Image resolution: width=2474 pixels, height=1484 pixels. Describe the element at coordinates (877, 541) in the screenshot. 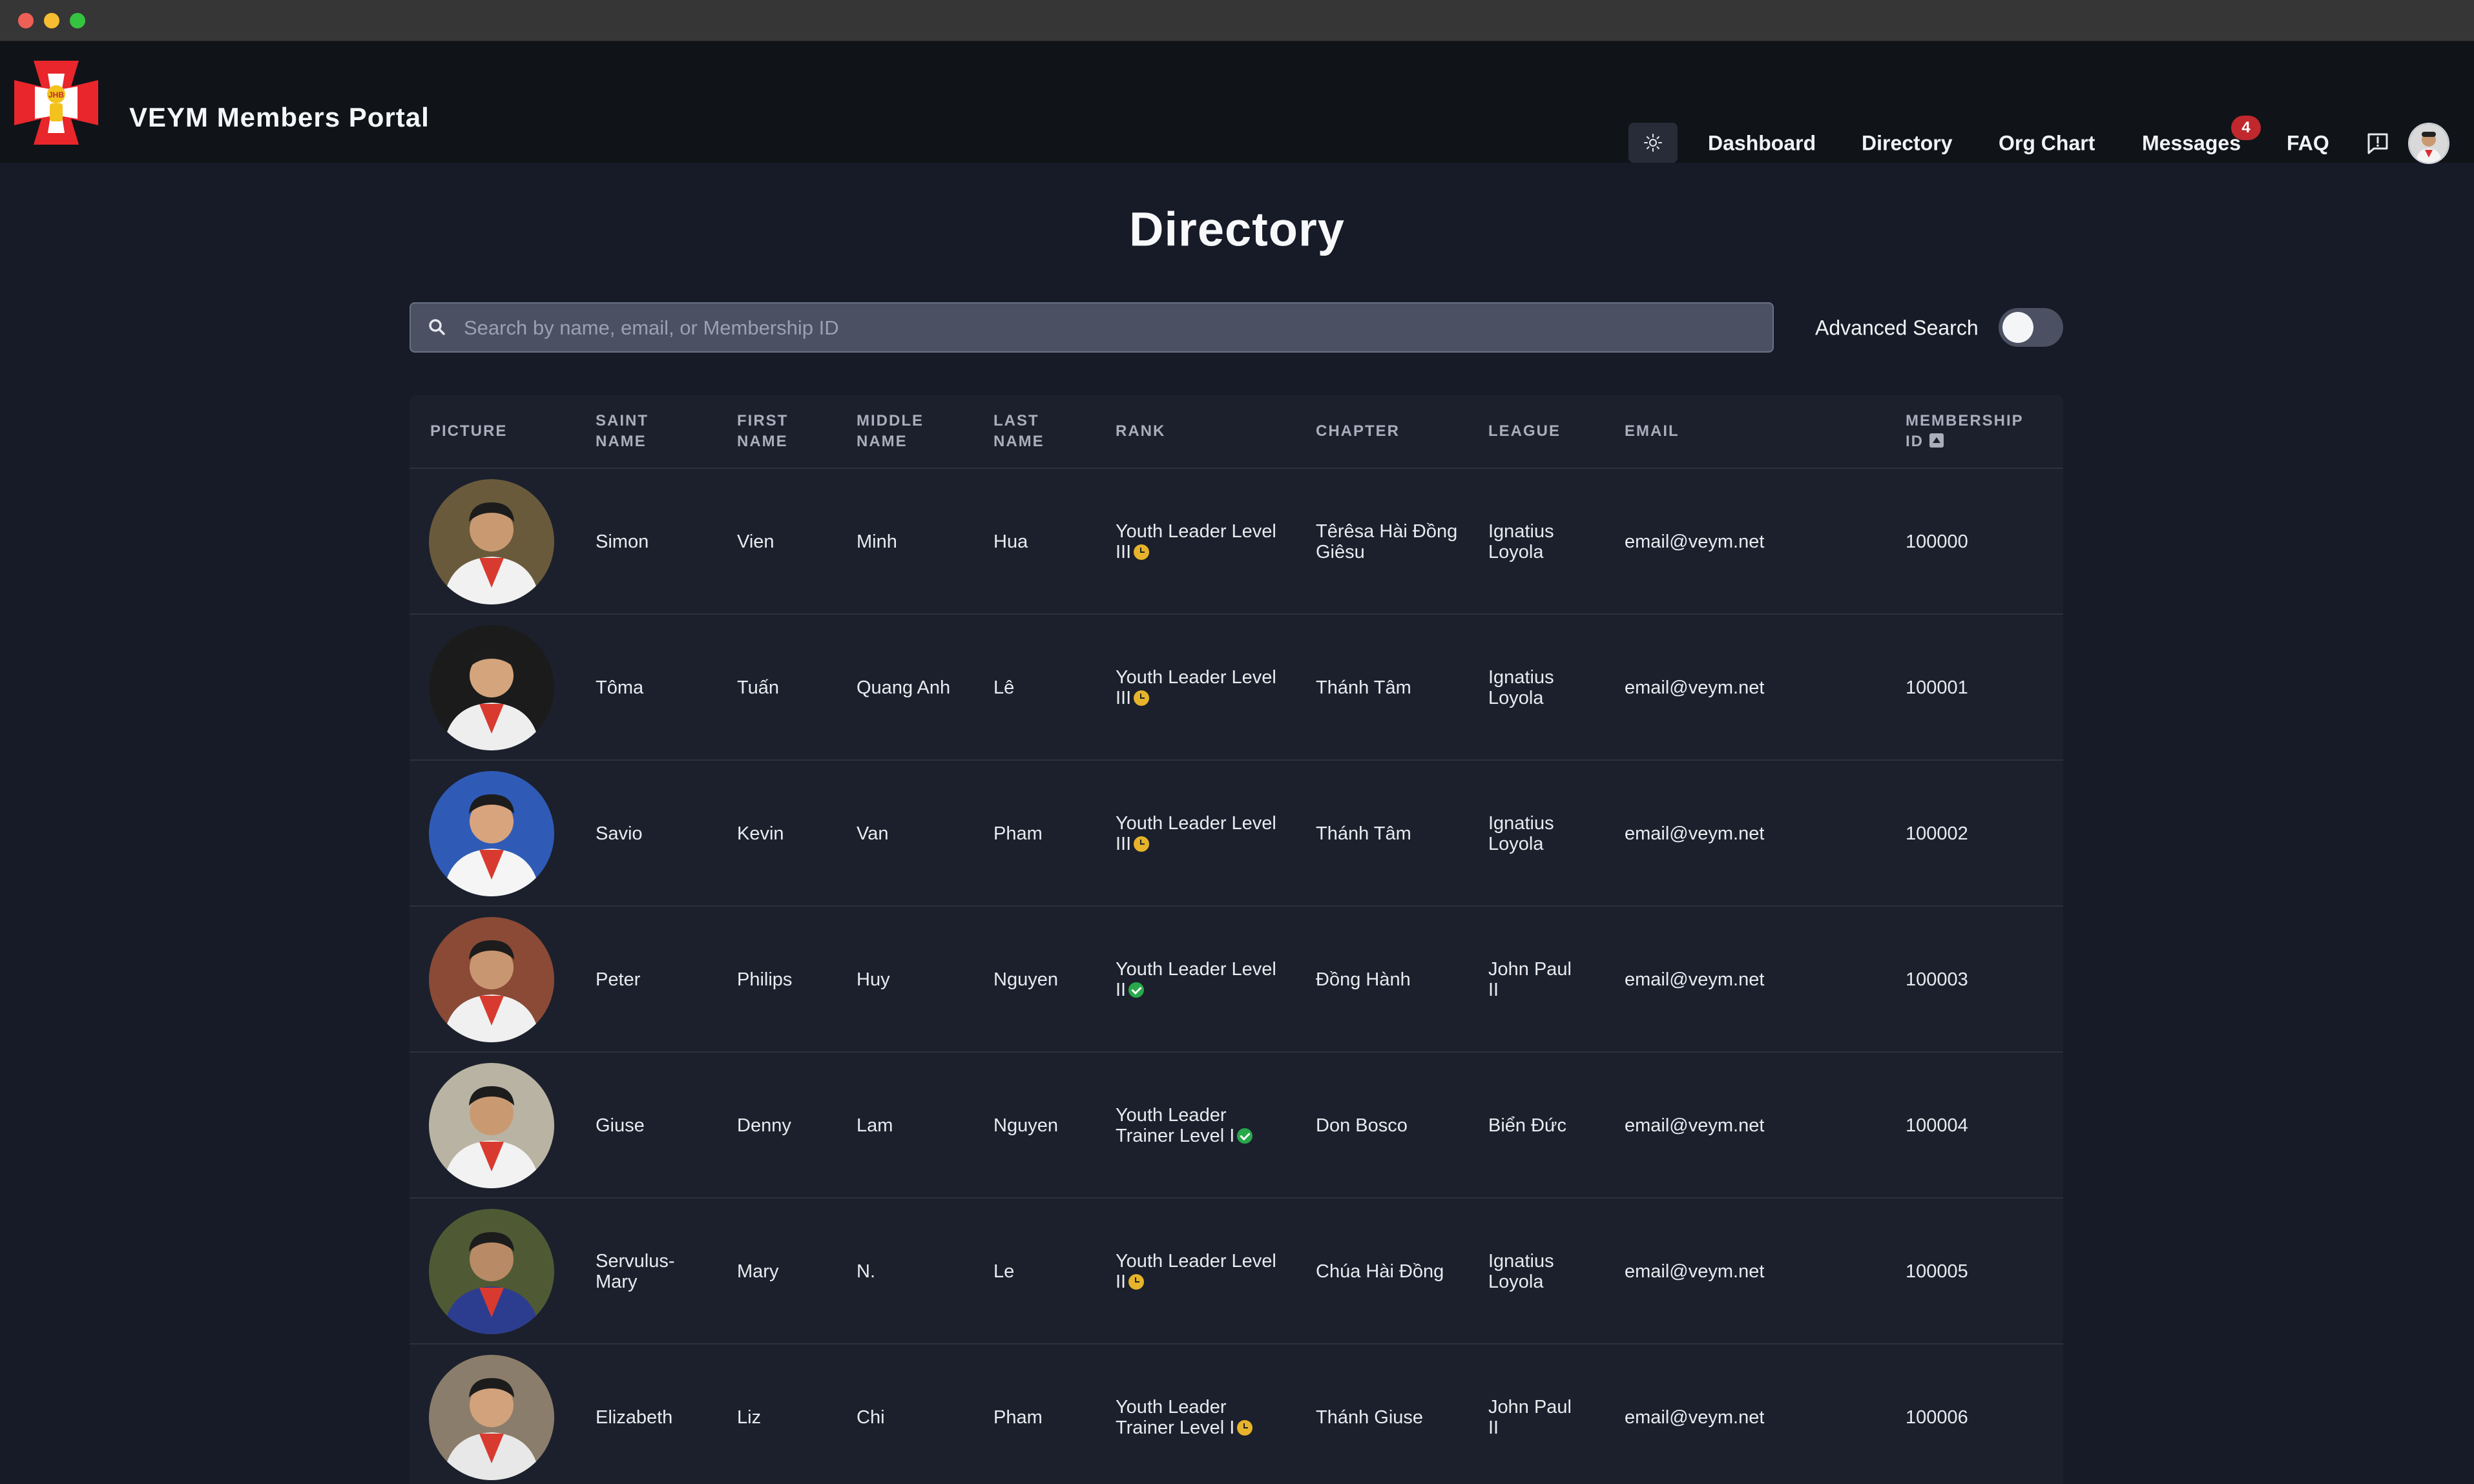

I see `cell-middle-name-text: Minh` at that location.